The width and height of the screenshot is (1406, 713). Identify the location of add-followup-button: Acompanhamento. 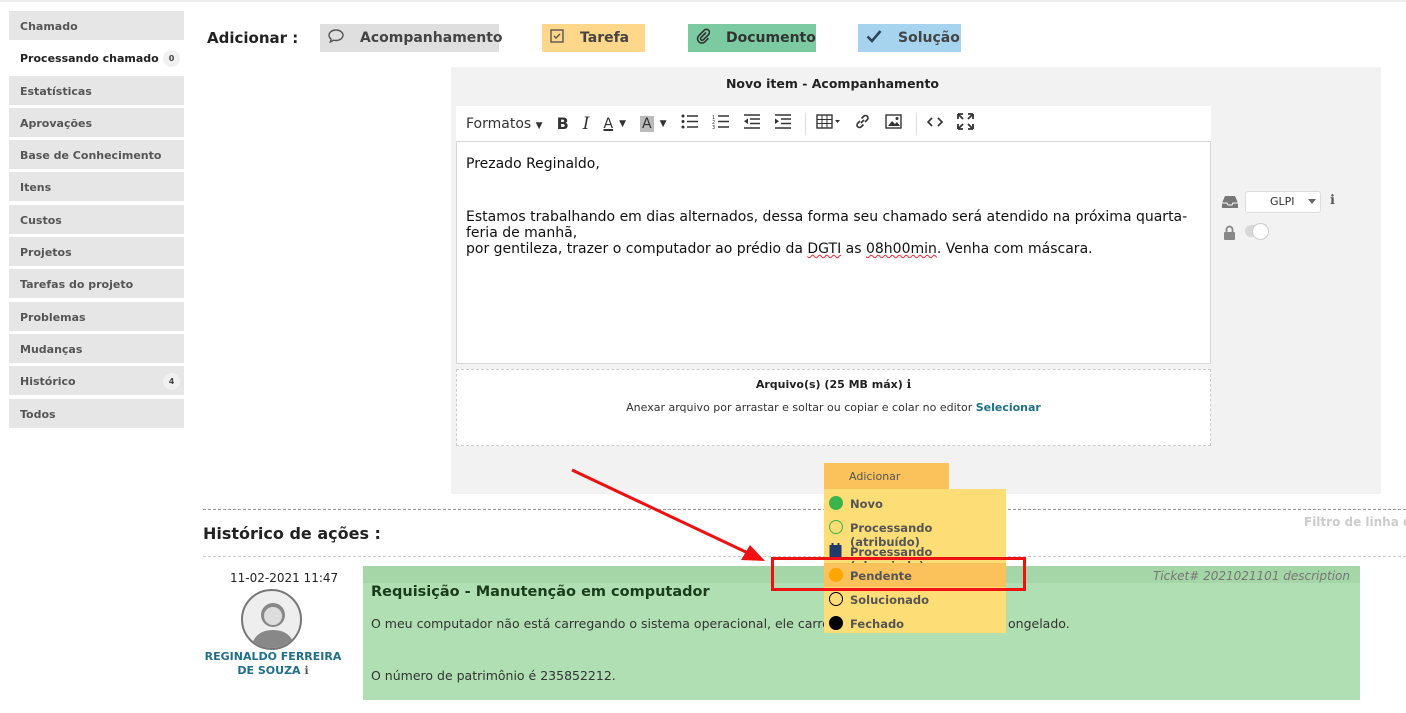
(411, 38).